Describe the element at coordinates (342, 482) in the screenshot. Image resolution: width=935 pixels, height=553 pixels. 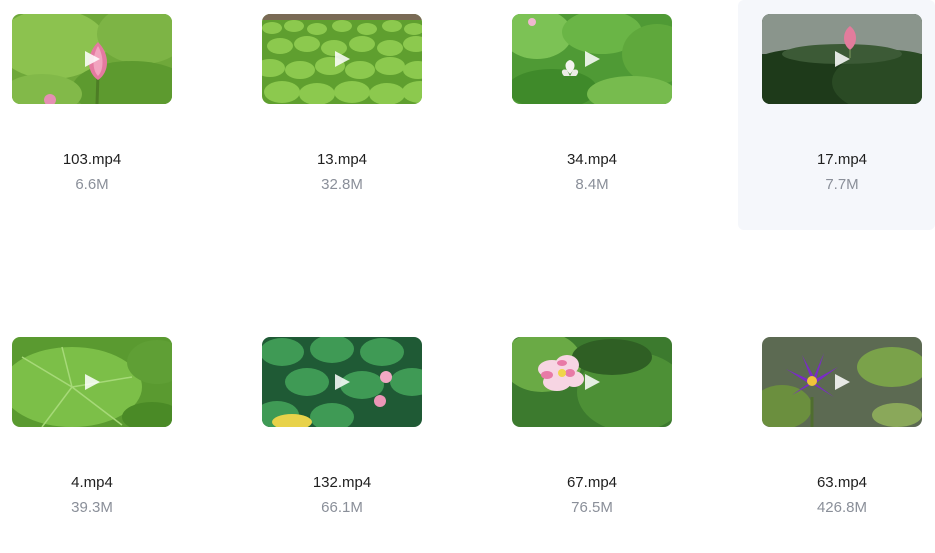
I see `file-name: 132.mp4` at that location.